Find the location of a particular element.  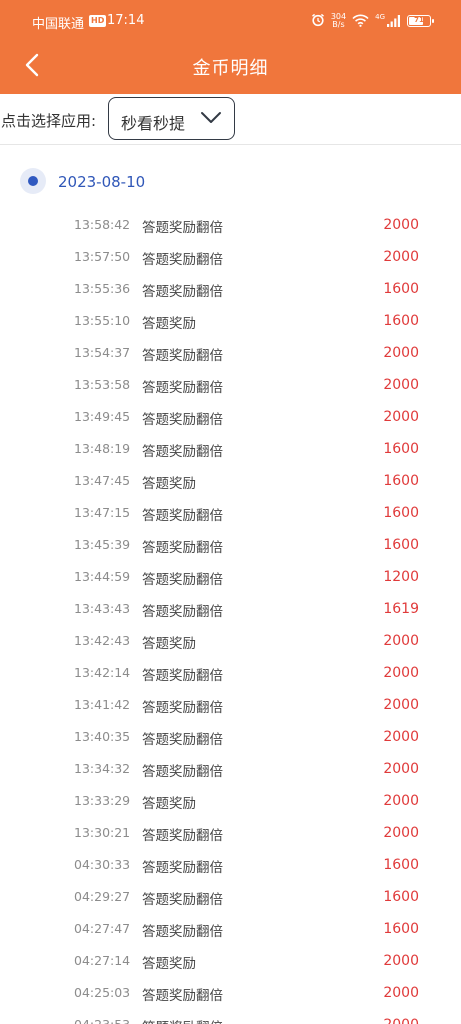

record-time: 13:53:58 is located at coordinates (102, 384).